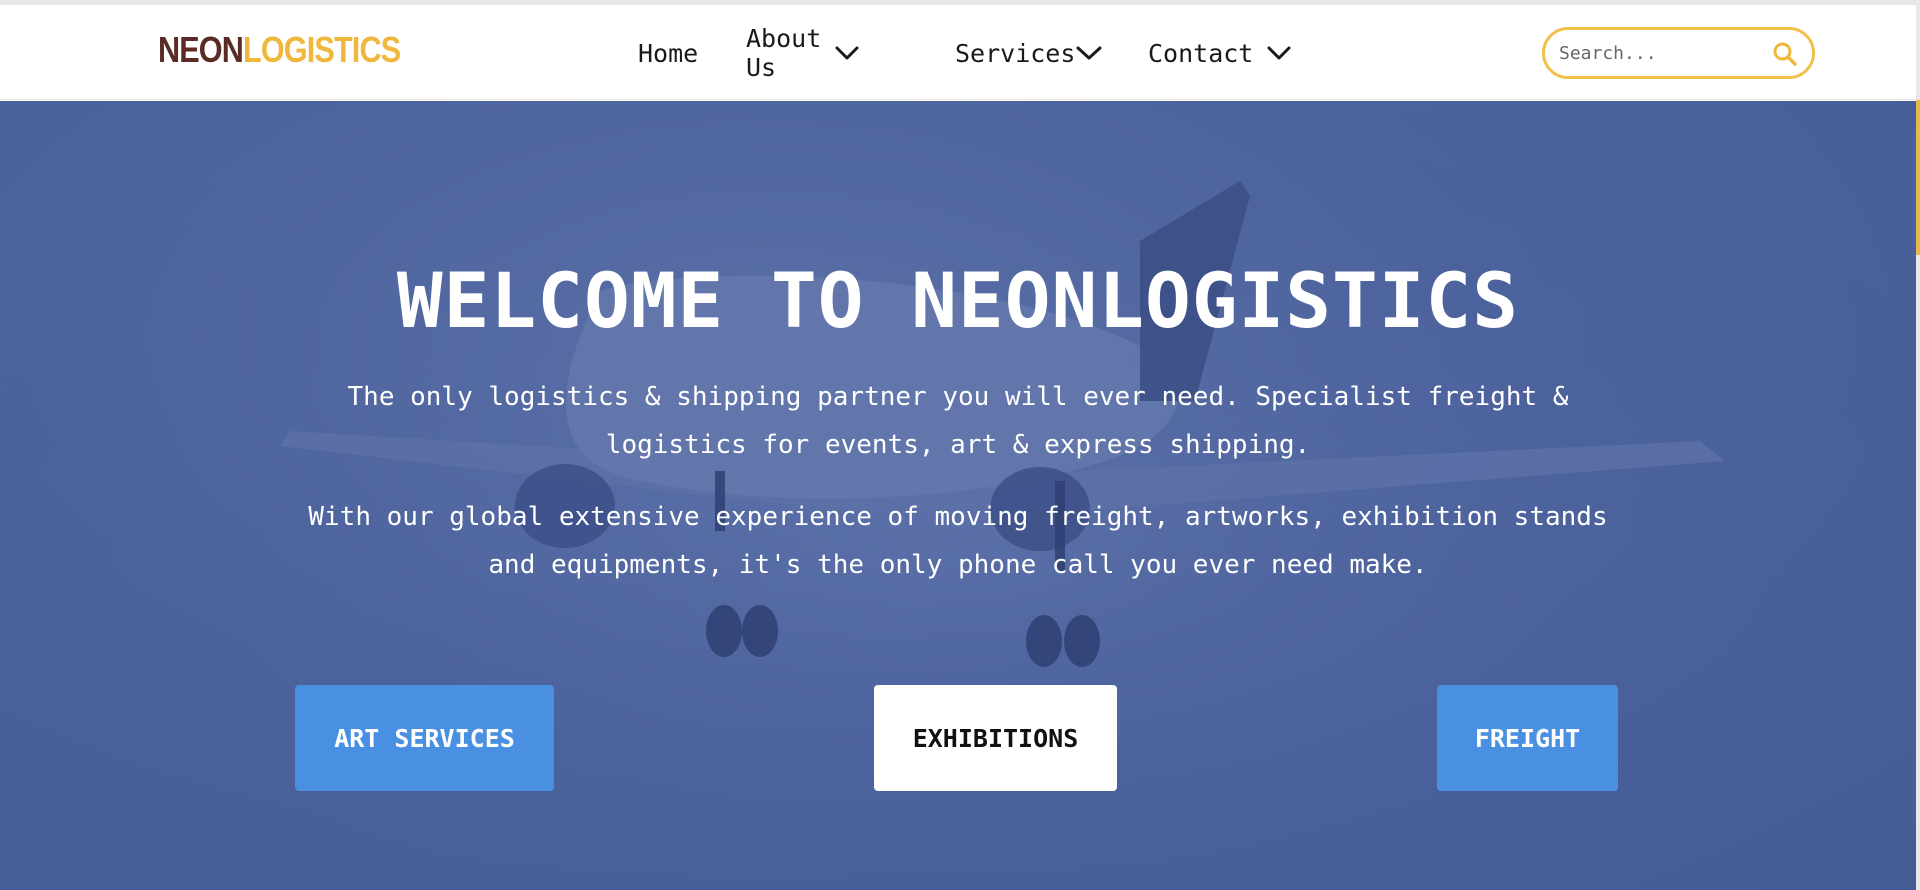 Image resolution: width=1920 pixels, height=890 pixels. I want to click on freight-label: FREIGHT, so click(1527, 738).